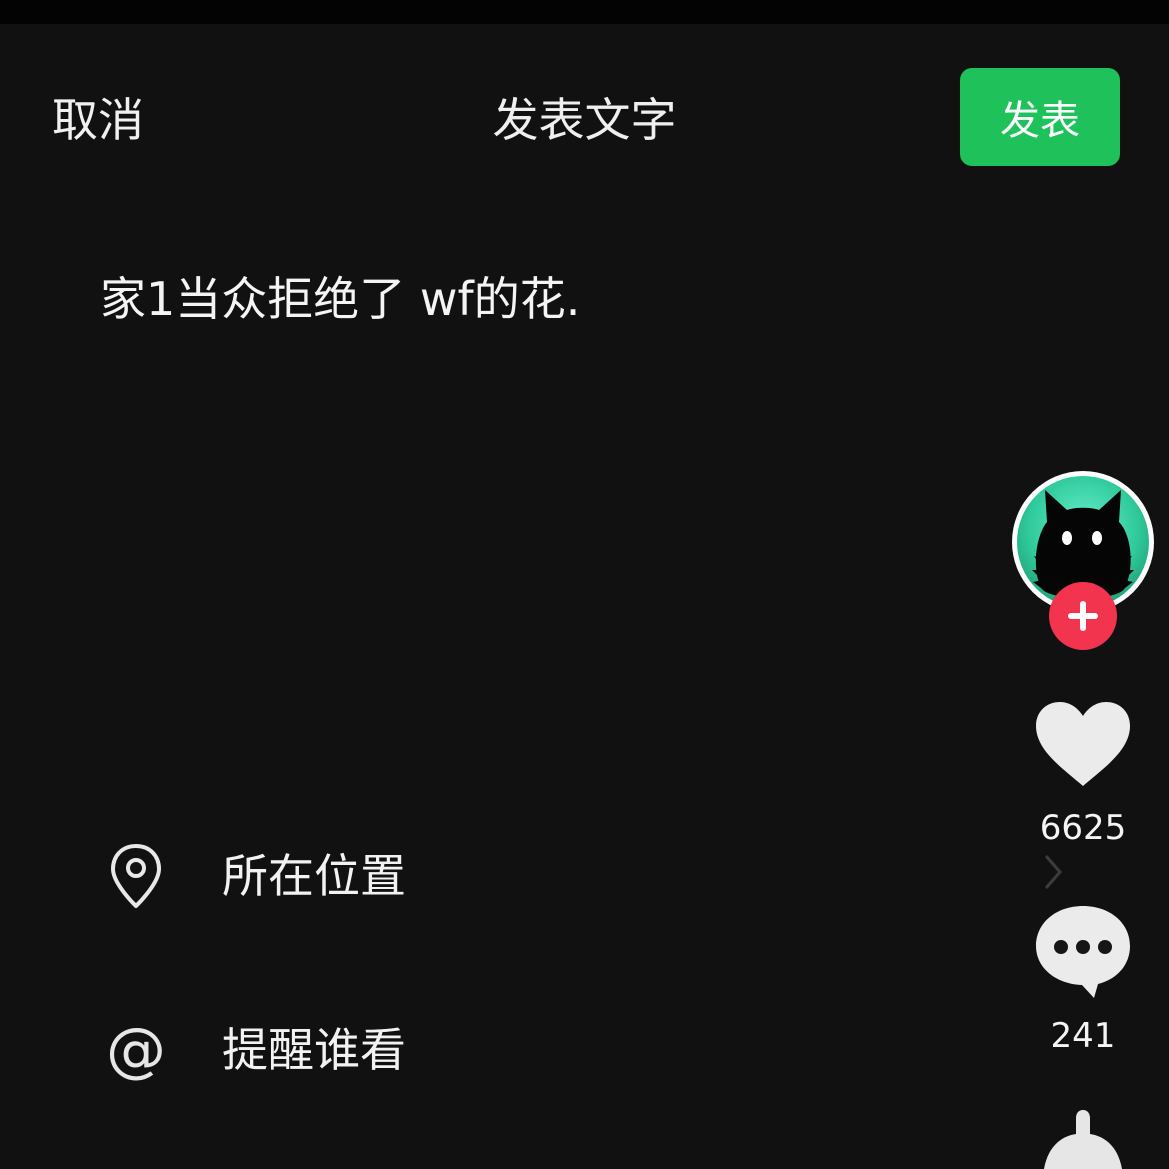  Describe the element at coordinates (314, 876) in the screenshot. I see `location-option-label: 所在位置` at that location.